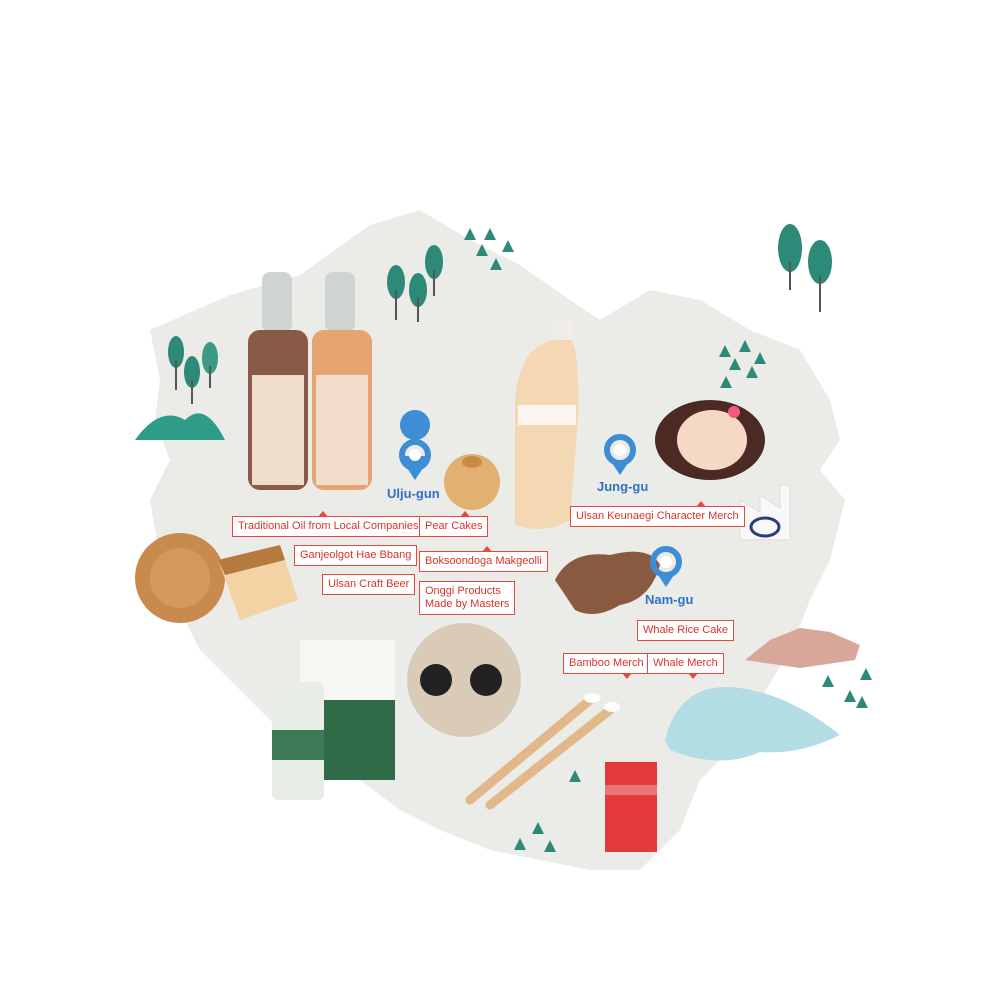 This screenshot has height=1000, width=1000. What do you see at coordinates (623, 486) in the screenshot?
I see `district-jung: Jung-gu` at bounding box center [623, 486].